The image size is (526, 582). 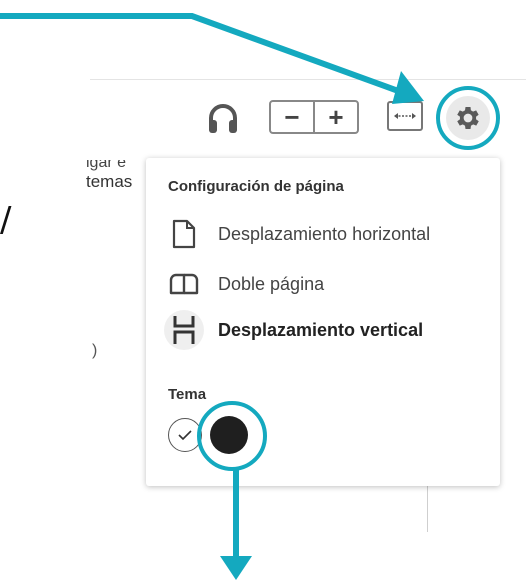 What do you see at coordinates (207, 56) in the screenshot?
I see `arrow-to-settings` at bounding box center [207, 56].